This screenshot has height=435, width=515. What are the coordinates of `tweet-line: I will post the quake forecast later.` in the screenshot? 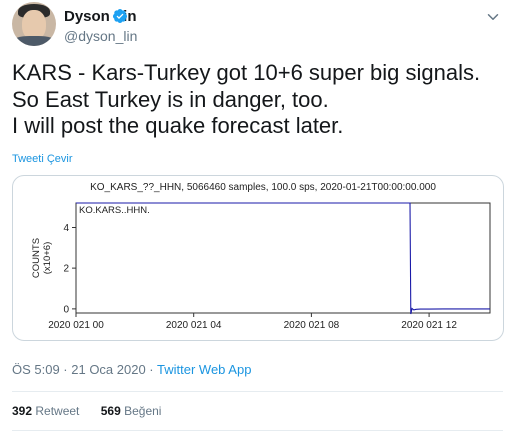 It's located at (178, 125).